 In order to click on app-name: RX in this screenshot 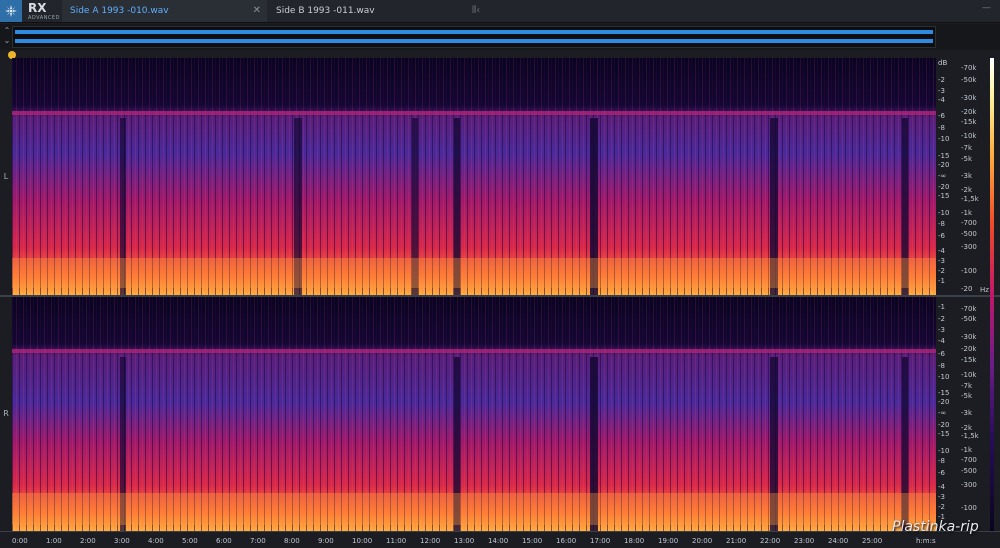, I will do `click(37, 8)`.